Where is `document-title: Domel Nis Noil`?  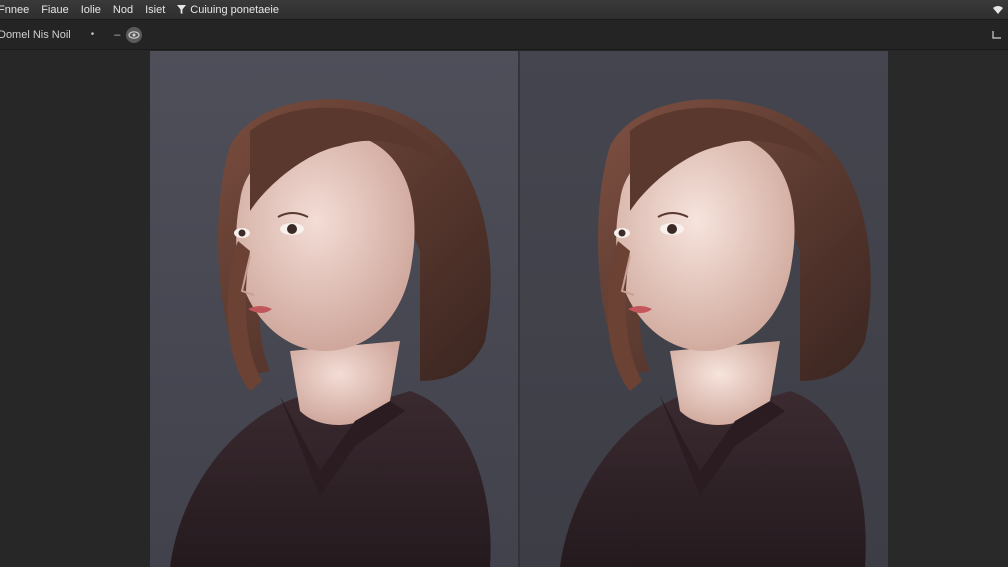 document-title: Domel Nis Noil is located at coordinates (35, 34).